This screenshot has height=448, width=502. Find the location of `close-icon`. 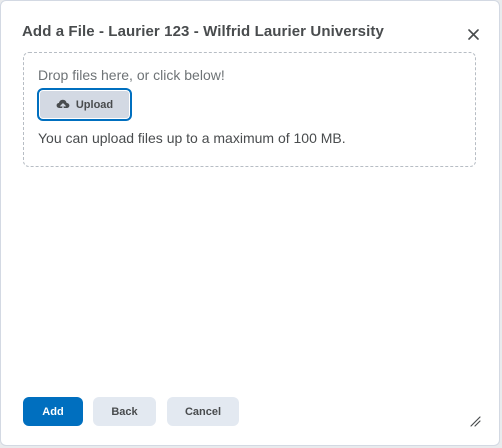

close-icon is located at coordinates (473, 34).